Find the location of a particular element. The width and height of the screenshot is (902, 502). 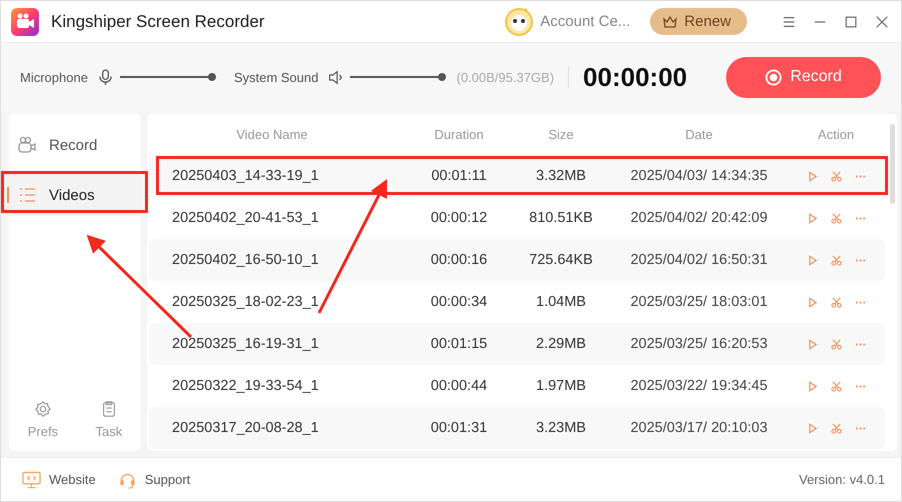

record-dot-icon is located at coordinates (773, 77).